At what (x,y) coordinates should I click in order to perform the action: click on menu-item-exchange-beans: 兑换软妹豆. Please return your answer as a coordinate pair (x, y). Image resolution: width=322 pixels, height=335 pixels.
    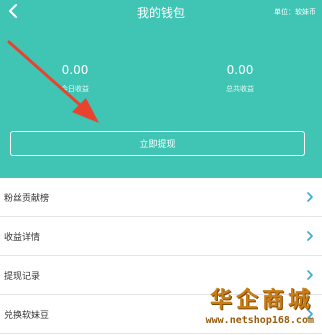
    Looking at the image, I should click on (161, 314).